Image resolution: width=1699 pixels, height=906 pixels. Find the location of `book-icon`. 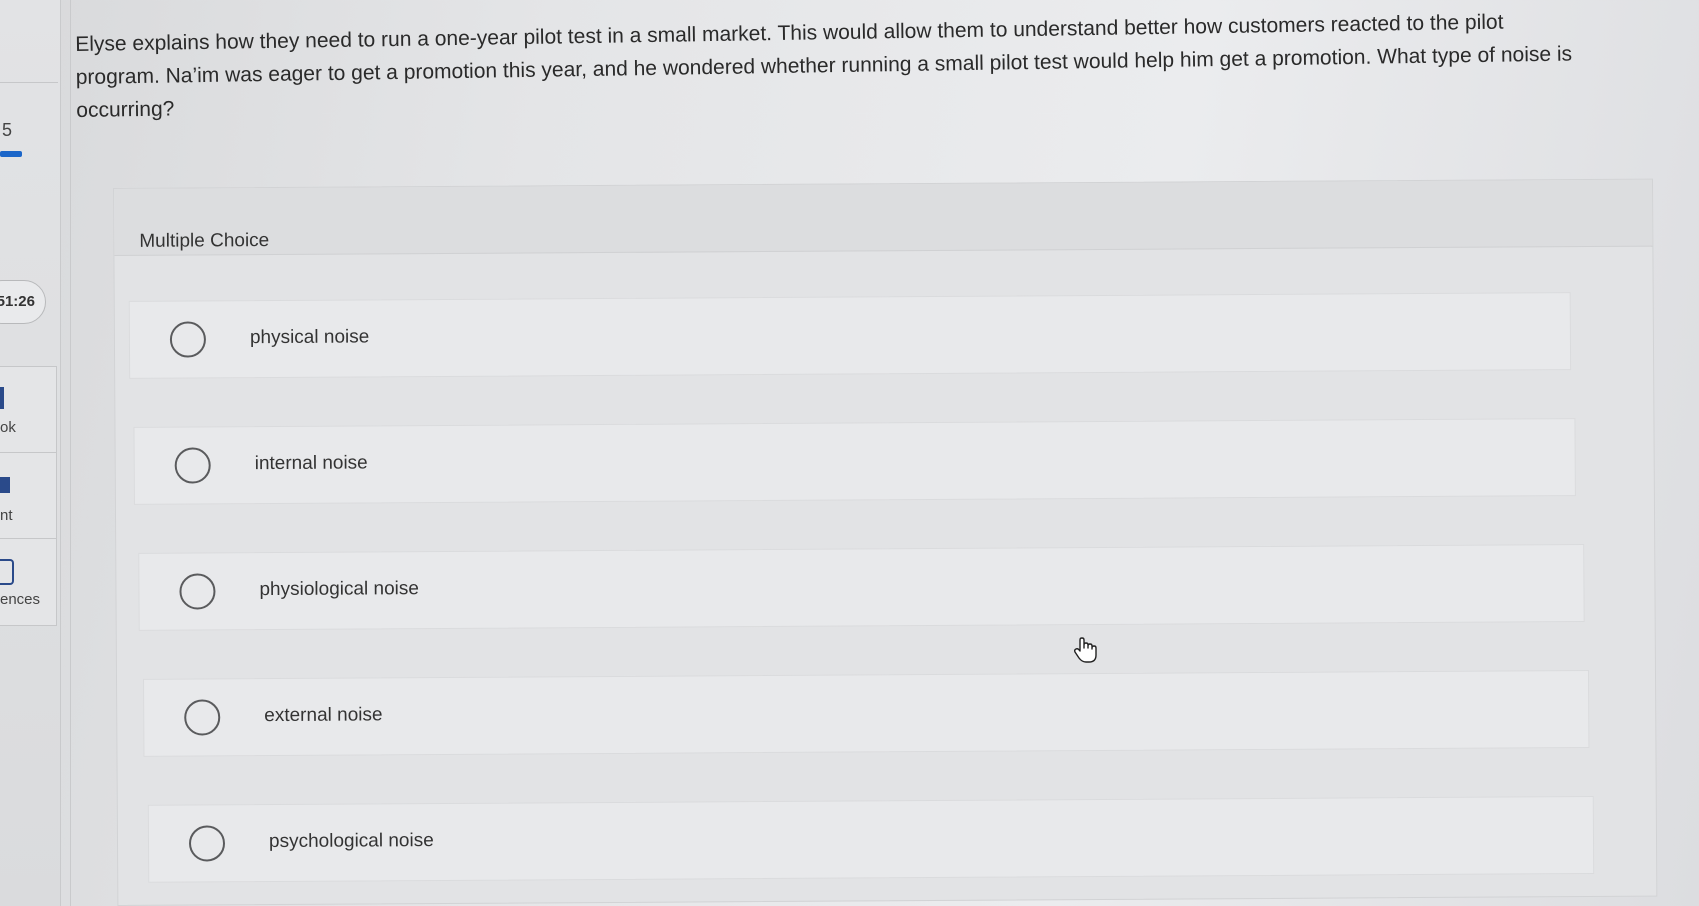

book-icon is located at coordinates (2, 398).